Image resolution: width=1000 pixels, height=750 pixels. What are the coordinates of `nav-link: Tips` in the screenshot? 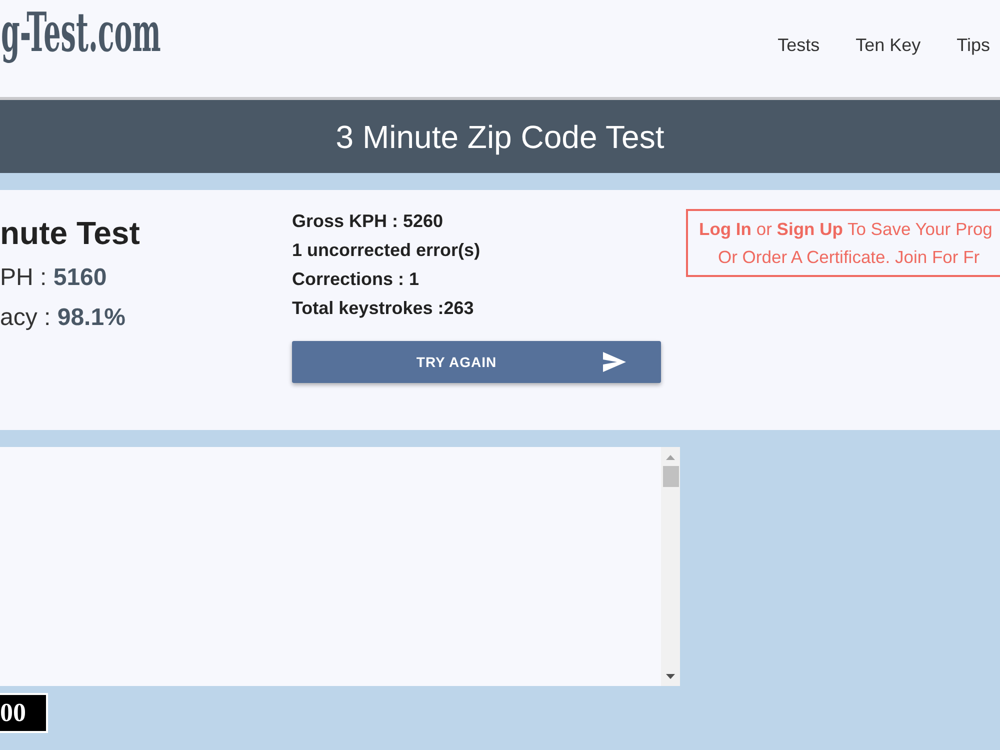 It's located at (973, 45).